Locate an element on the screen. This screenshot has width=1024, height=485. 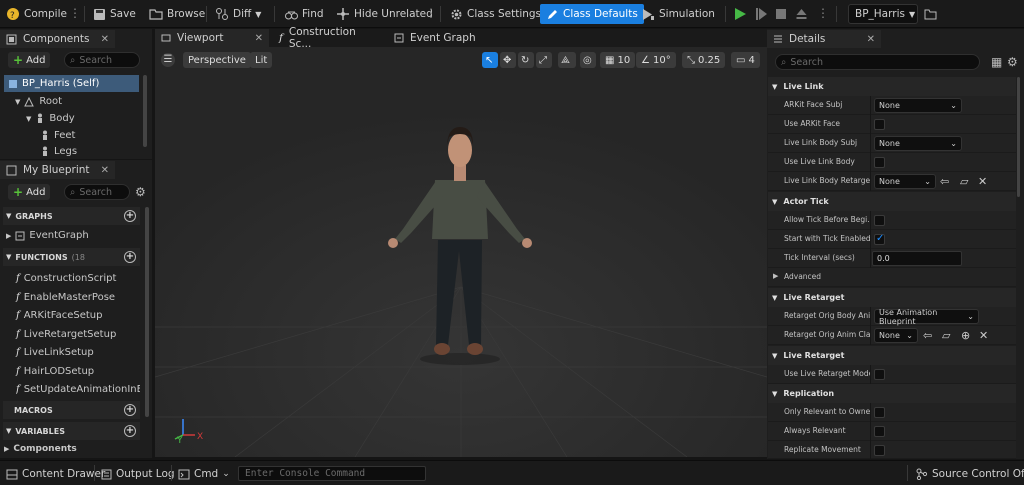
play-options-icon: ⋮ is located at coordinates (823, 13).